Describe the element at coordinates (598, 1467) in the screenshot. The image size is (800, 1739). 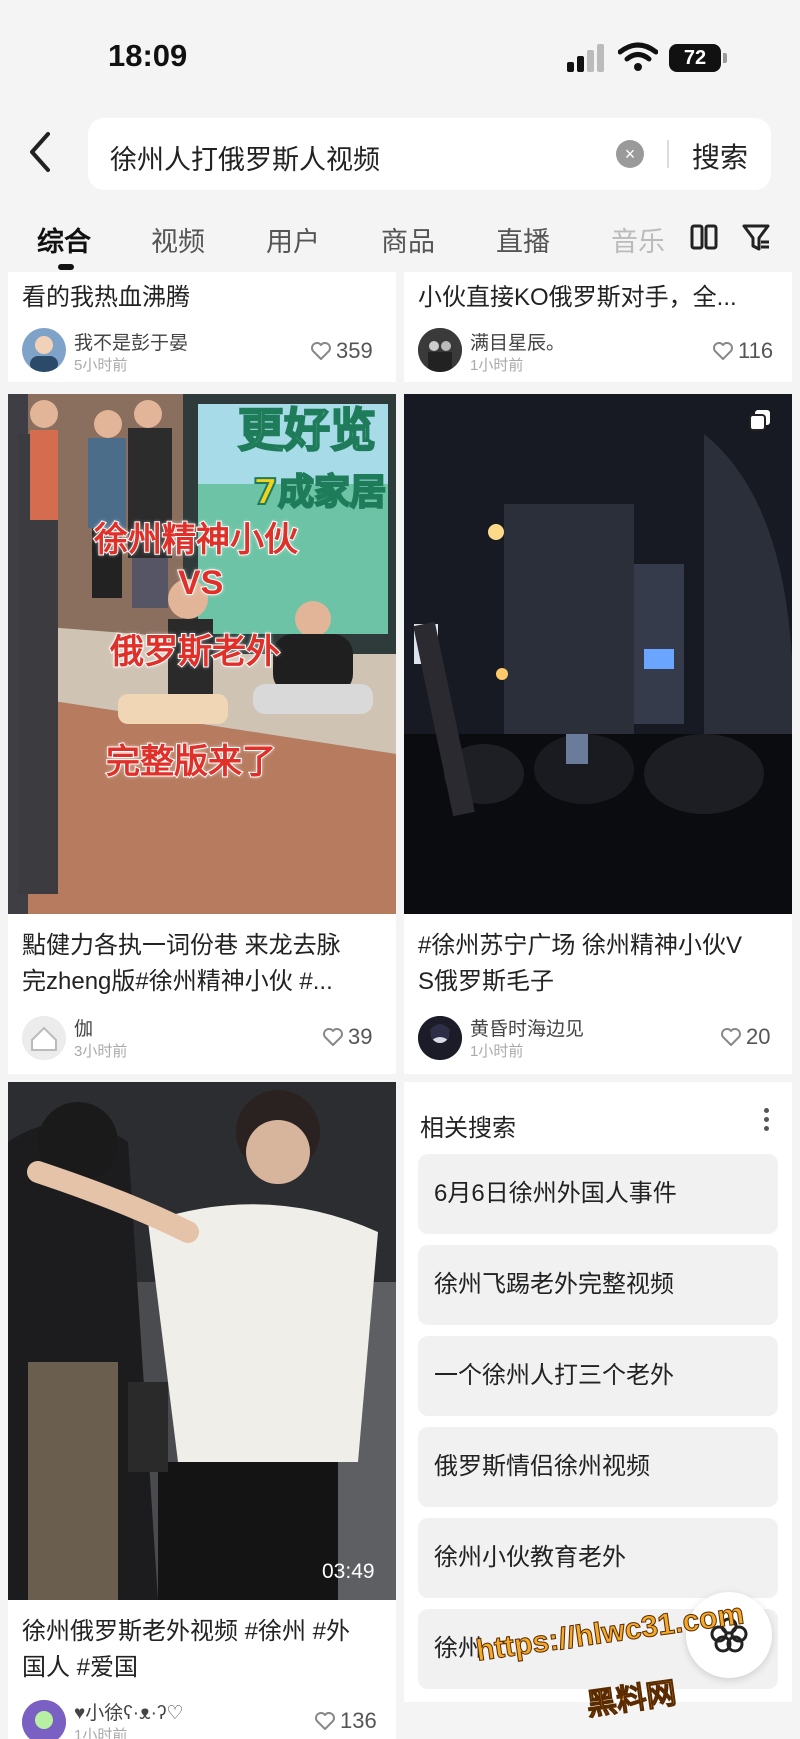
I see `related-search-item: 俄罗斯情侣徐州视频` at that location.